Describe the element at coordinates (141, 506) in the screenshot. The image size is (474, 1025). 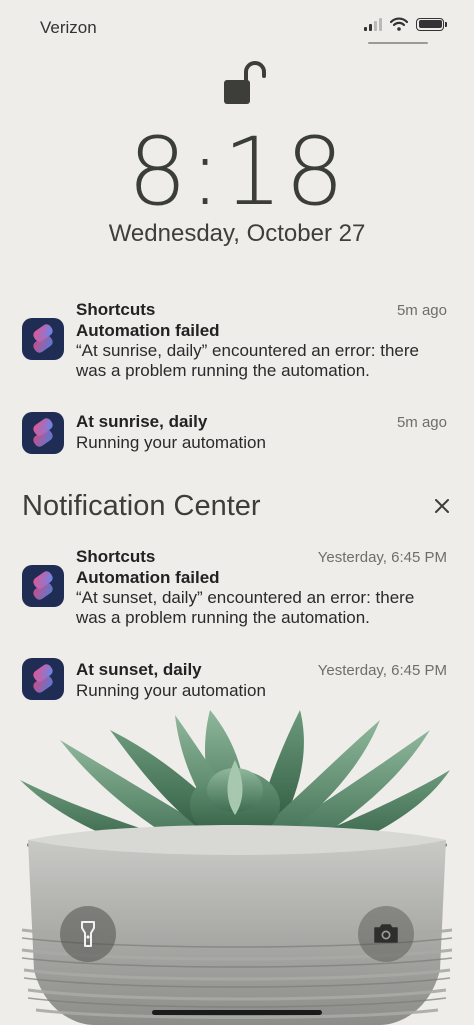
I see `notification-center-header: Notification Center` at that location.